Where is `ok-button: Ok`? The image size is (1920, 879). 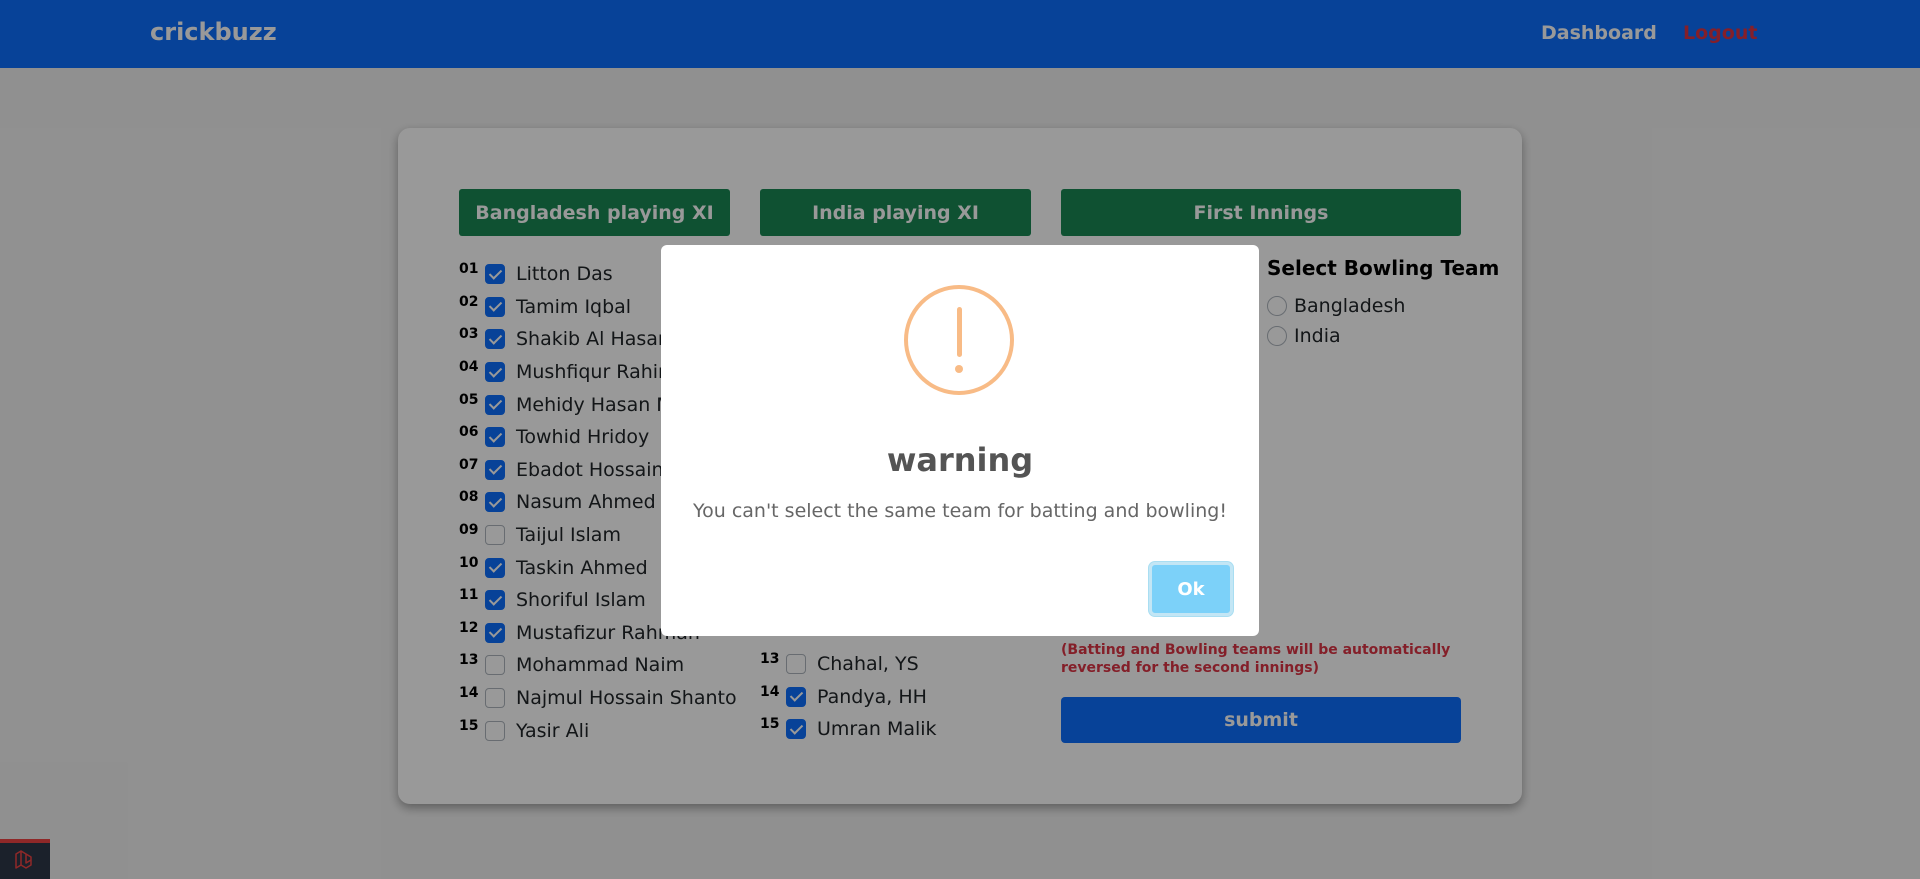
ok-button: Ok is located at coordinates (1191, 589).